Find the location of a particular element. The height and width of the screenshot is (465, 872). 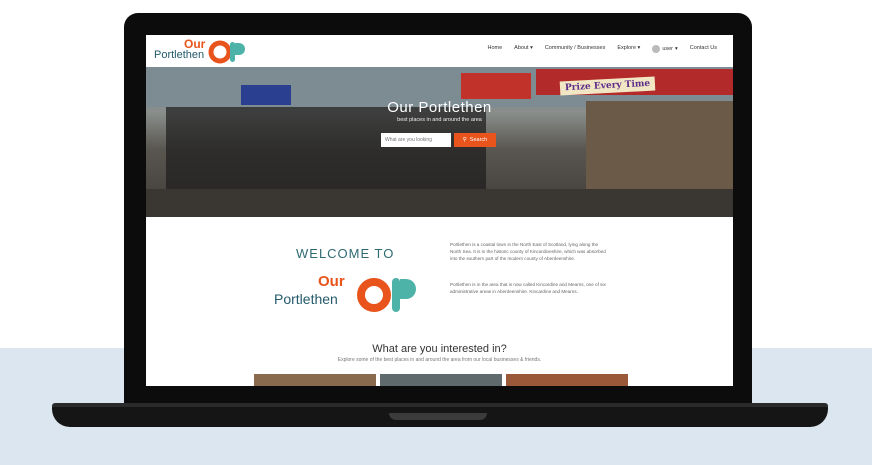

hero-title: Our Portlethen is located at coordinates (439, 107).